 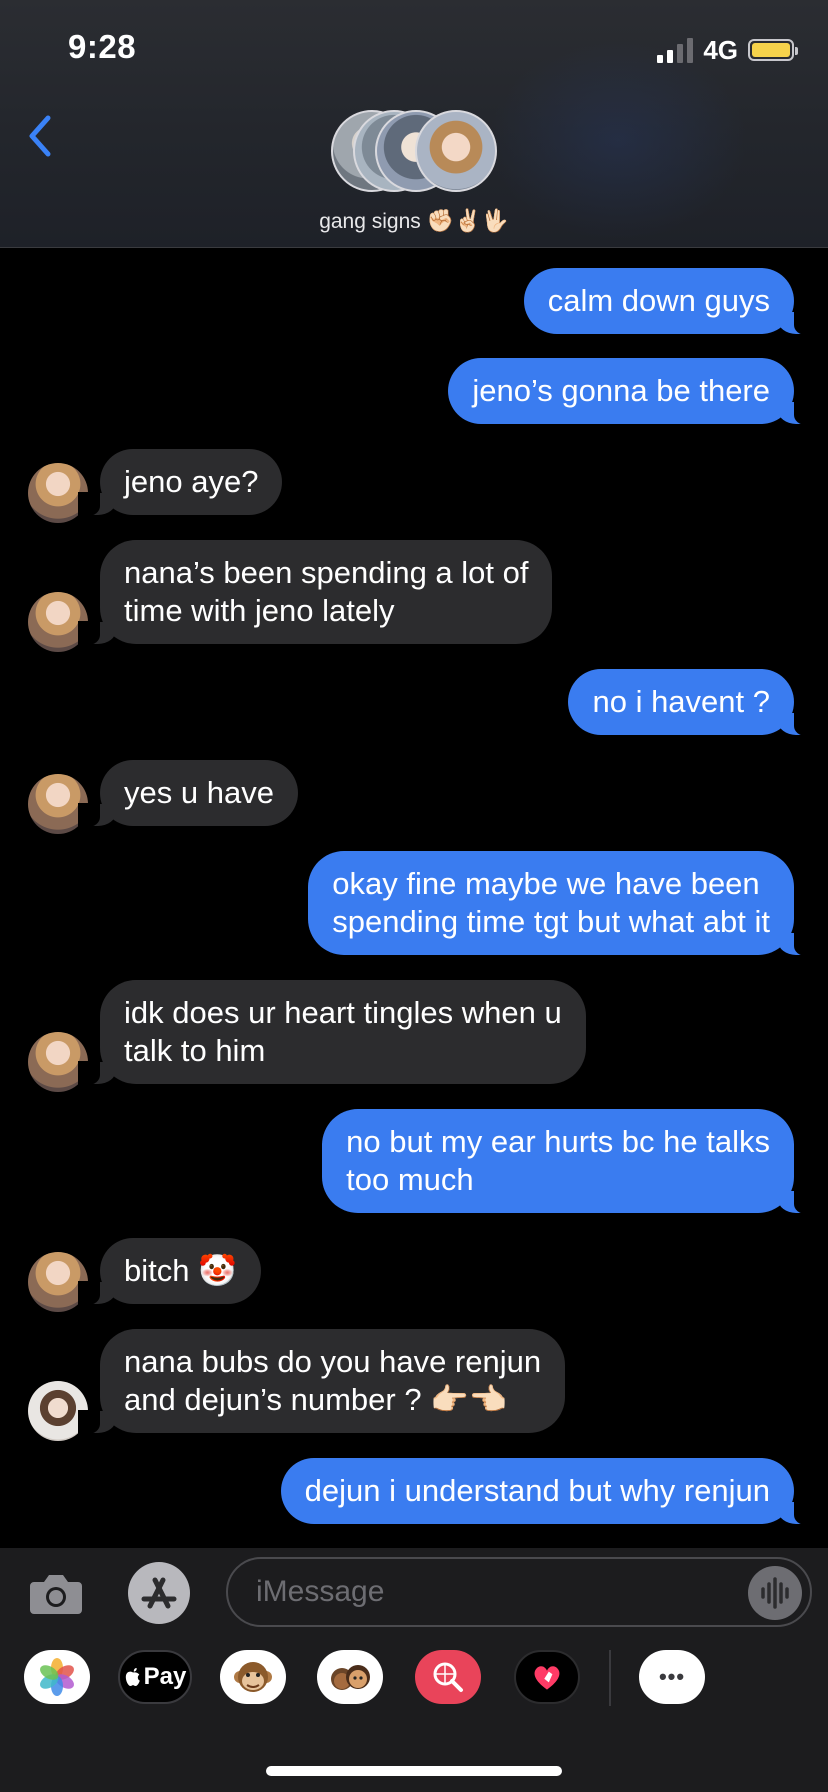 I want to click on animoji-icon, so click(x=253, y=1677).